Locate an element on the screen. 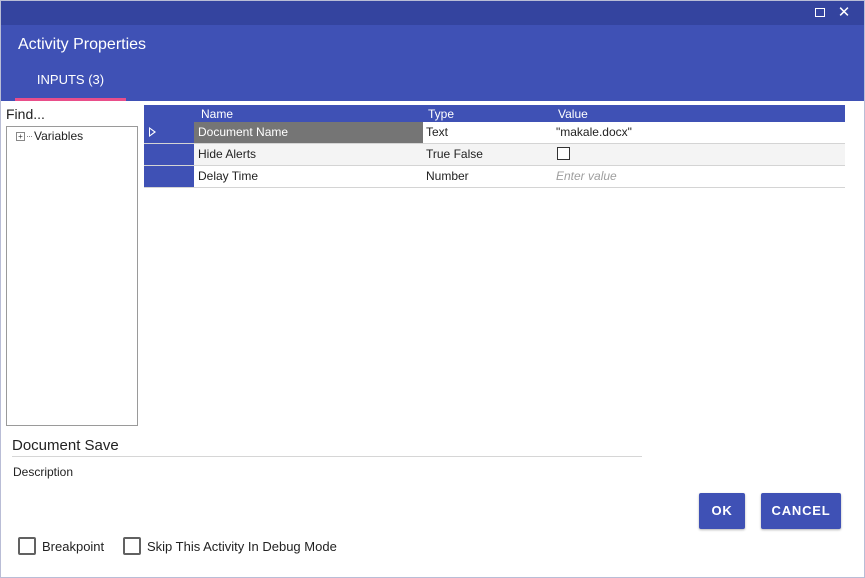 Image resolution: width=865 pixels, height=578 pixels. tab-inputs-label: INPUTS (3) is located at coordinates (70, 79).